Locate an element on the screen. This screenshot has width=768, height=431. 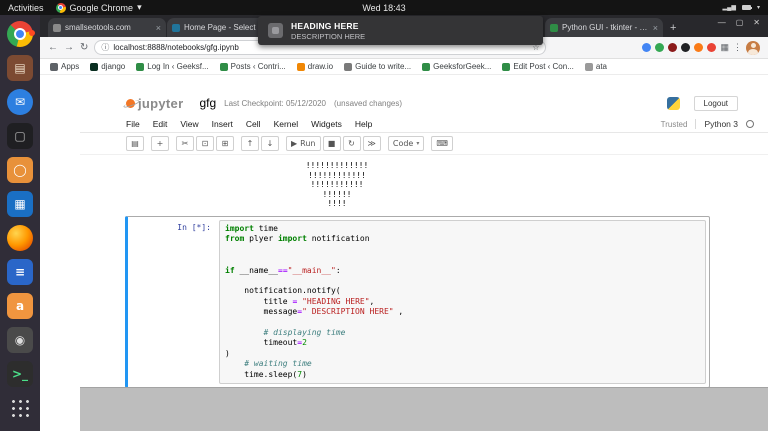
cut-cell-button: ✂ is located at coordinates (185, 143).